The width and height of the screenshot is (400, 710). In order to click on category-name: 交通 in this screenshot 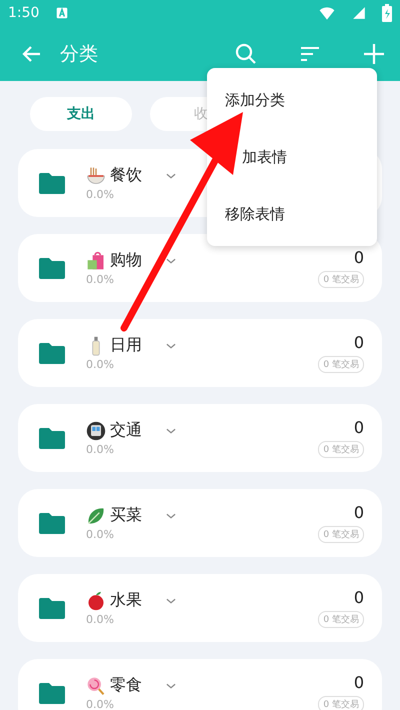, I will do `click(126, 430)`.